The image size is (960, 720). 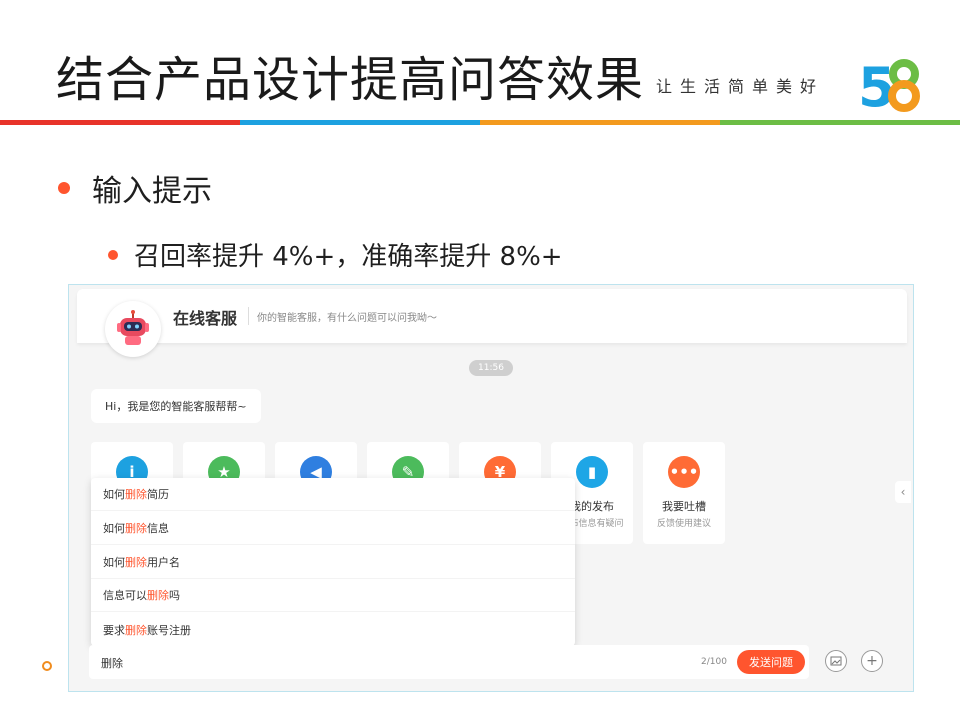 What do you see at coordinates (333, 629) in the screenshot?
I see `suggestion-item: 要求 删除 账号注册` at bounding box center [333, 629].